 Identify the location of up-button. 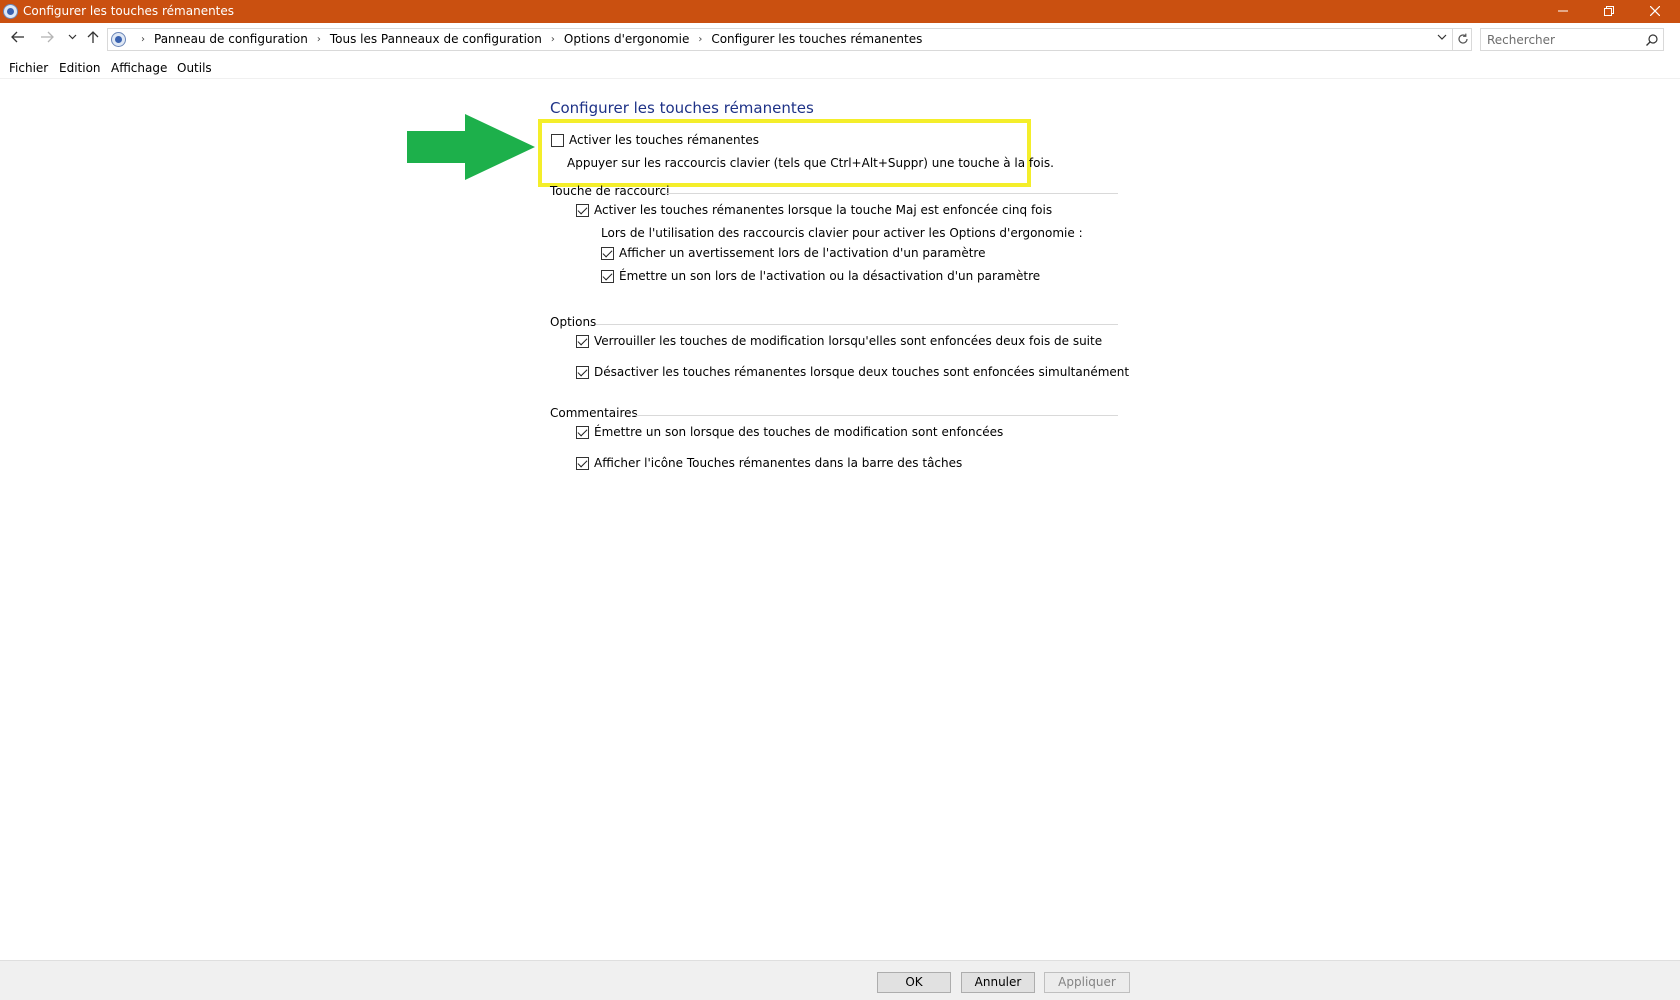
(93, 40).